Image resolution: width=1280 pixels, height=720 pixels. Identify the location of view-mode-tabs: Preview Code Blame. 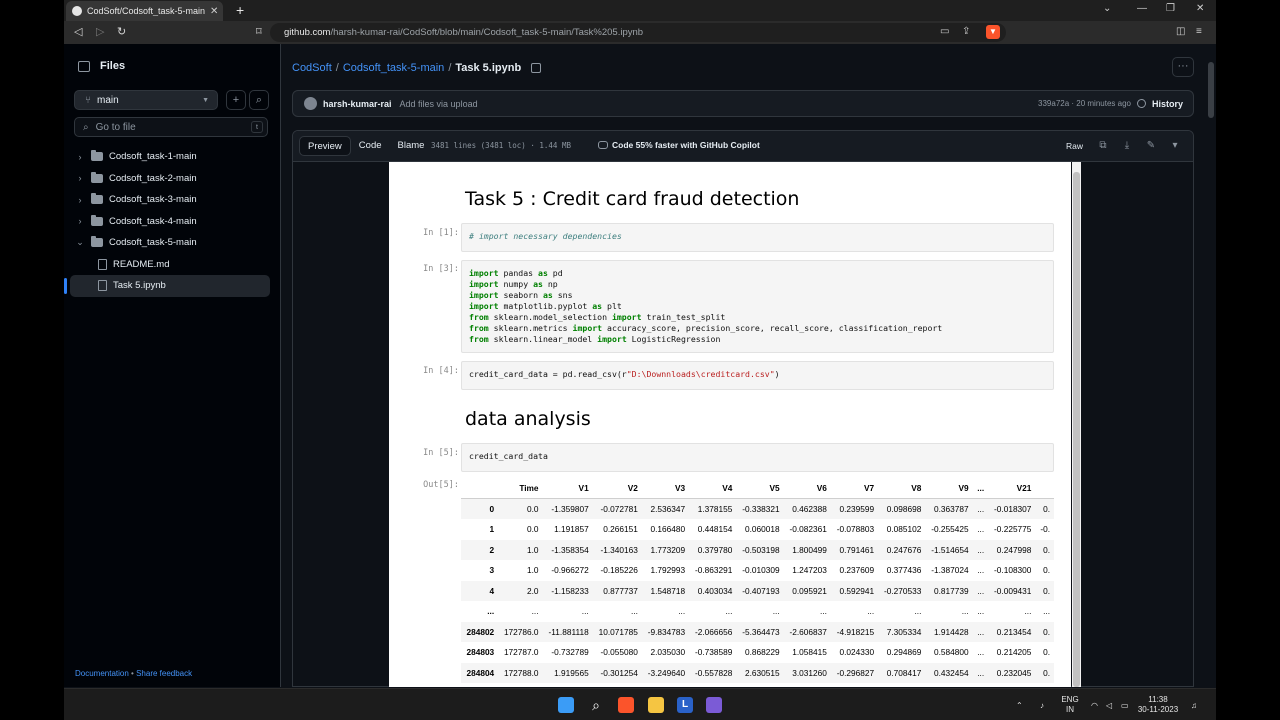
(365, 146).